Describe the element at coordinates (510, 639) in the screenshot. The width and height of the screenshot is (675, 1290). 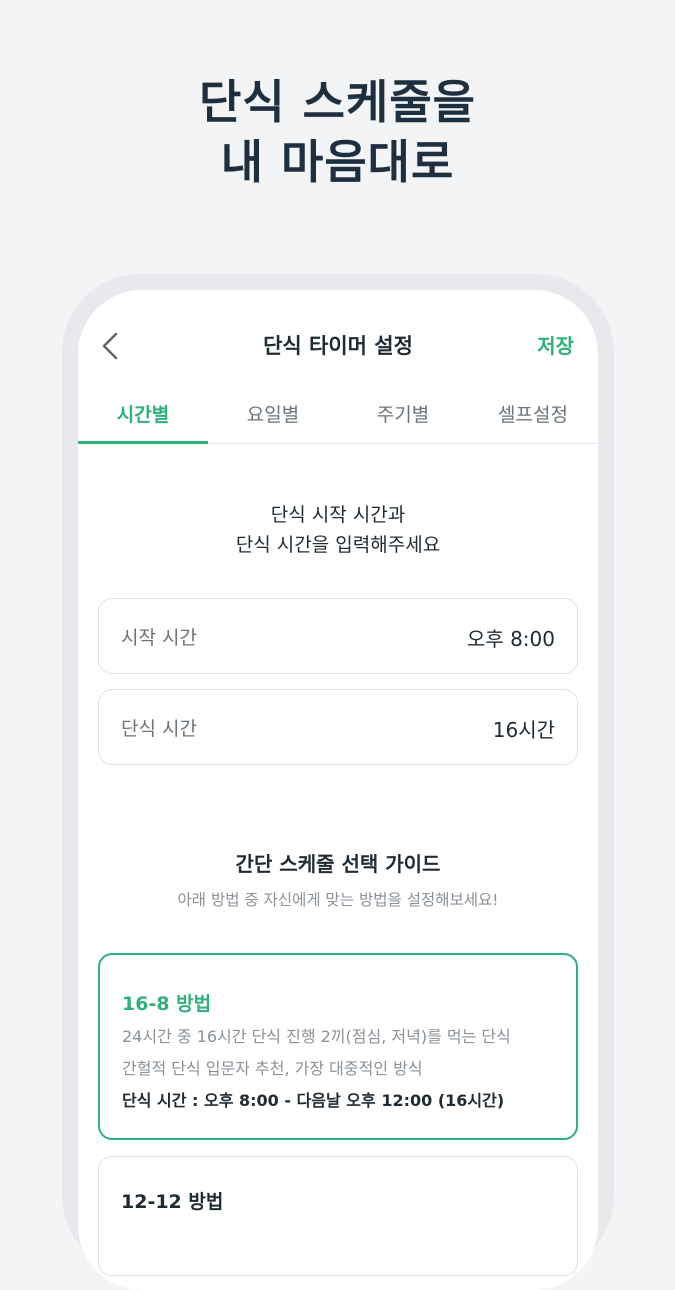
I see `start-time-value: 오후 8:00` at that location.